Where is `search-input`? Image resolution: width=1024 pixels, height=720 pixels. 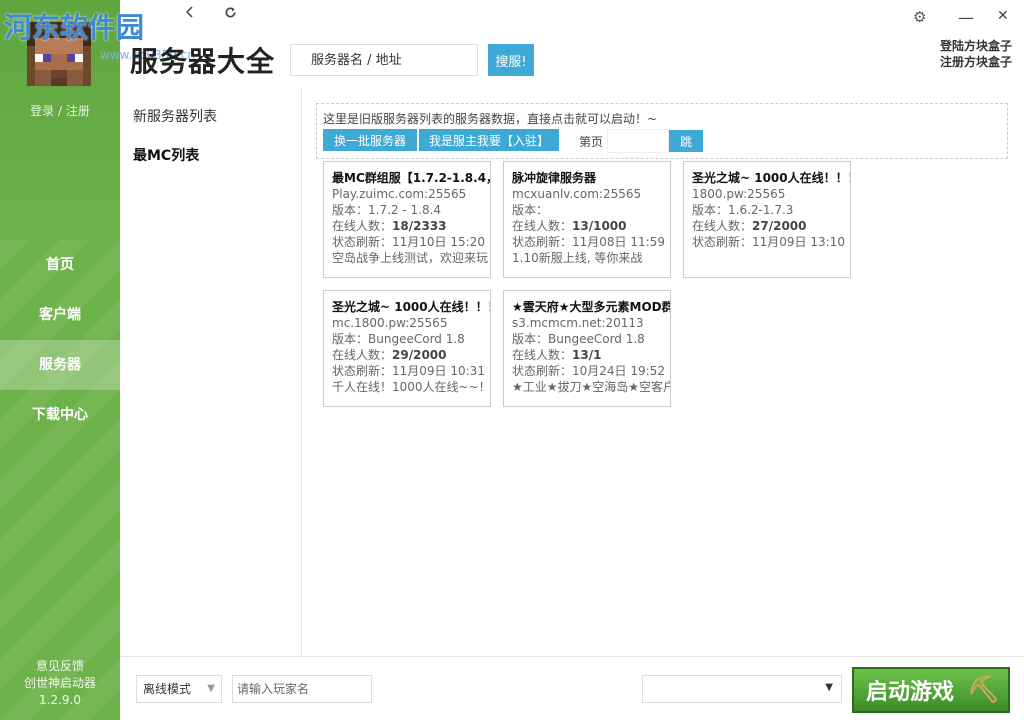
search-input is located at coordinates (384, 60).